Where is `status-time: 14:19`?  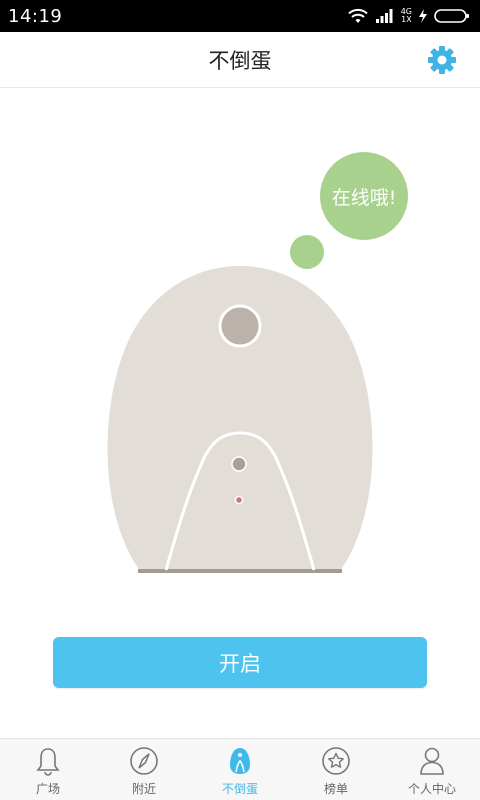
status-time: 14:19 is located at coordinates (35, 16).